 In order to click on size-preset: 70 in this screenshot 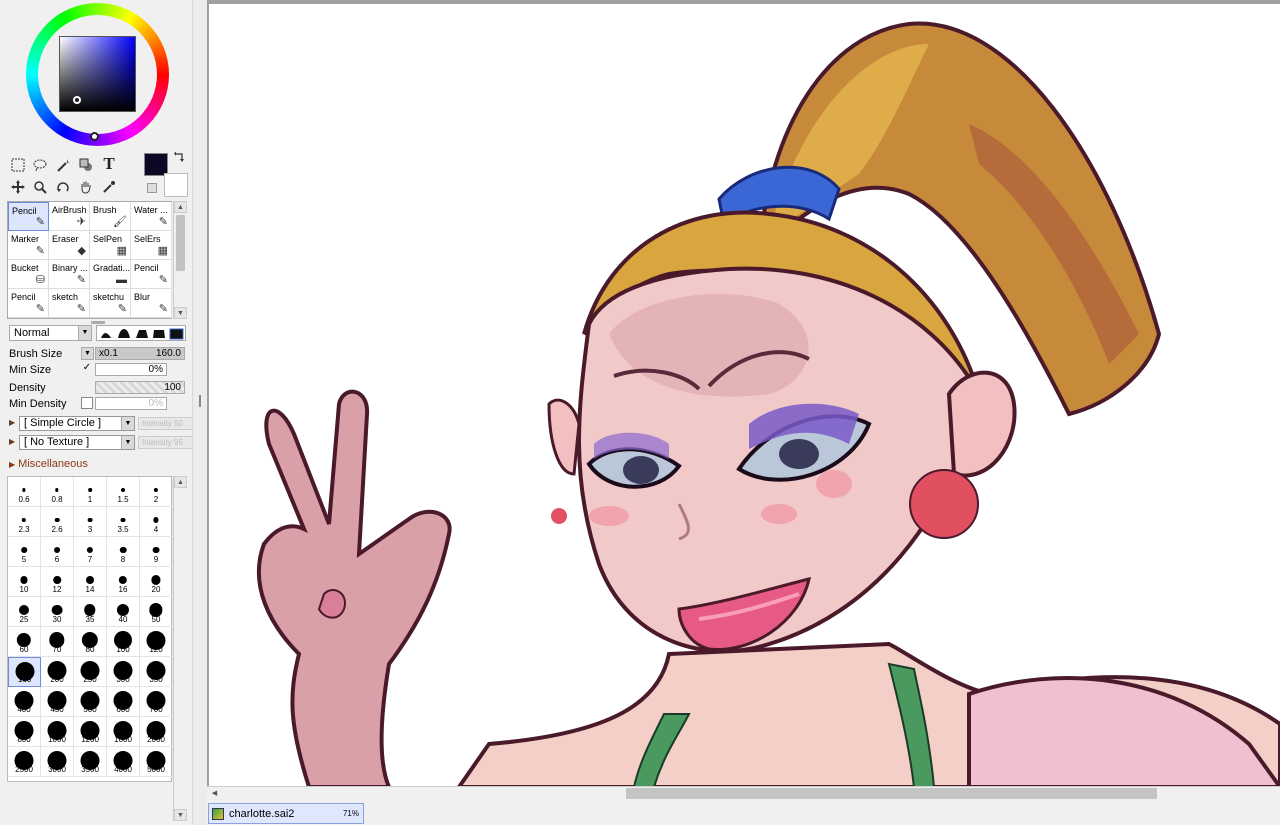, I will do `click(57, 642)`.